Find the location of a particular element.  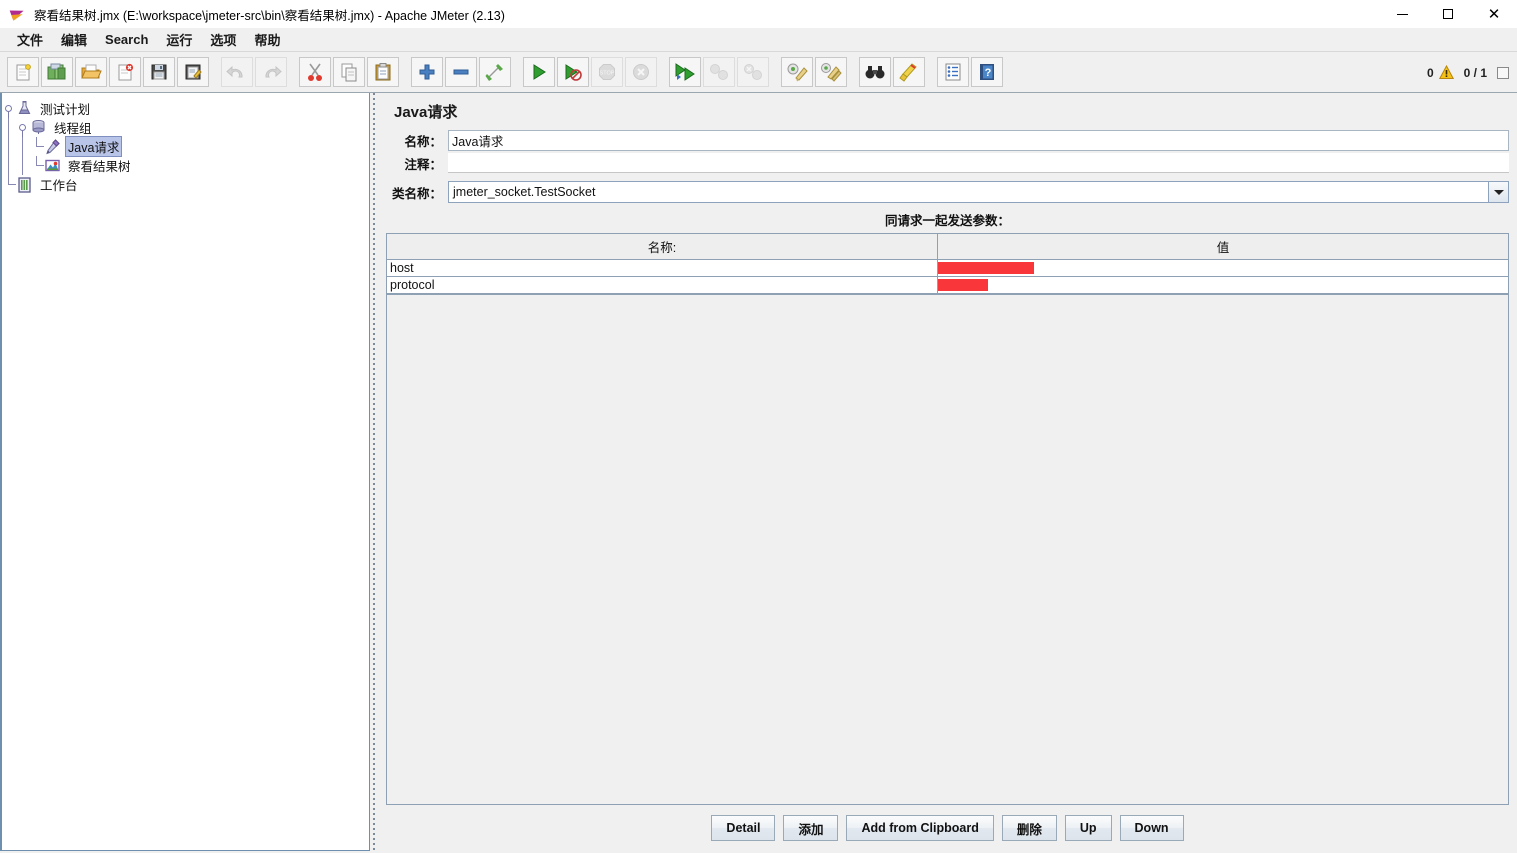

clear-all-icon is located at coordinates (831, 72).